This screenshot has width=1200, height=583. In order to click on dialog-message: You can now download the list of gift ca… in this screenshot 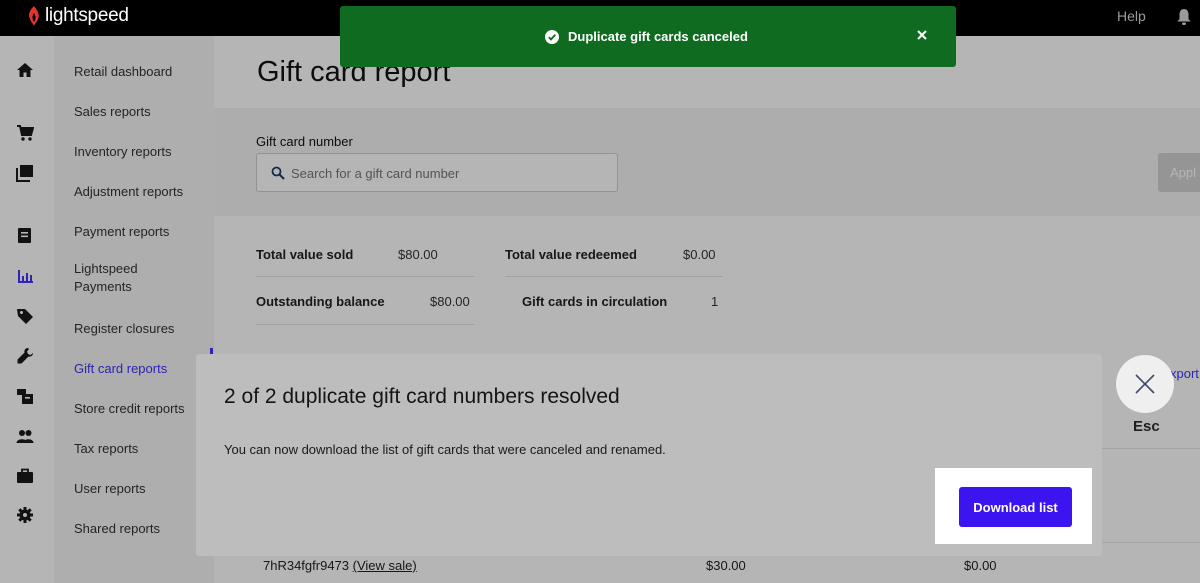, I will do `click(445, 449)`.